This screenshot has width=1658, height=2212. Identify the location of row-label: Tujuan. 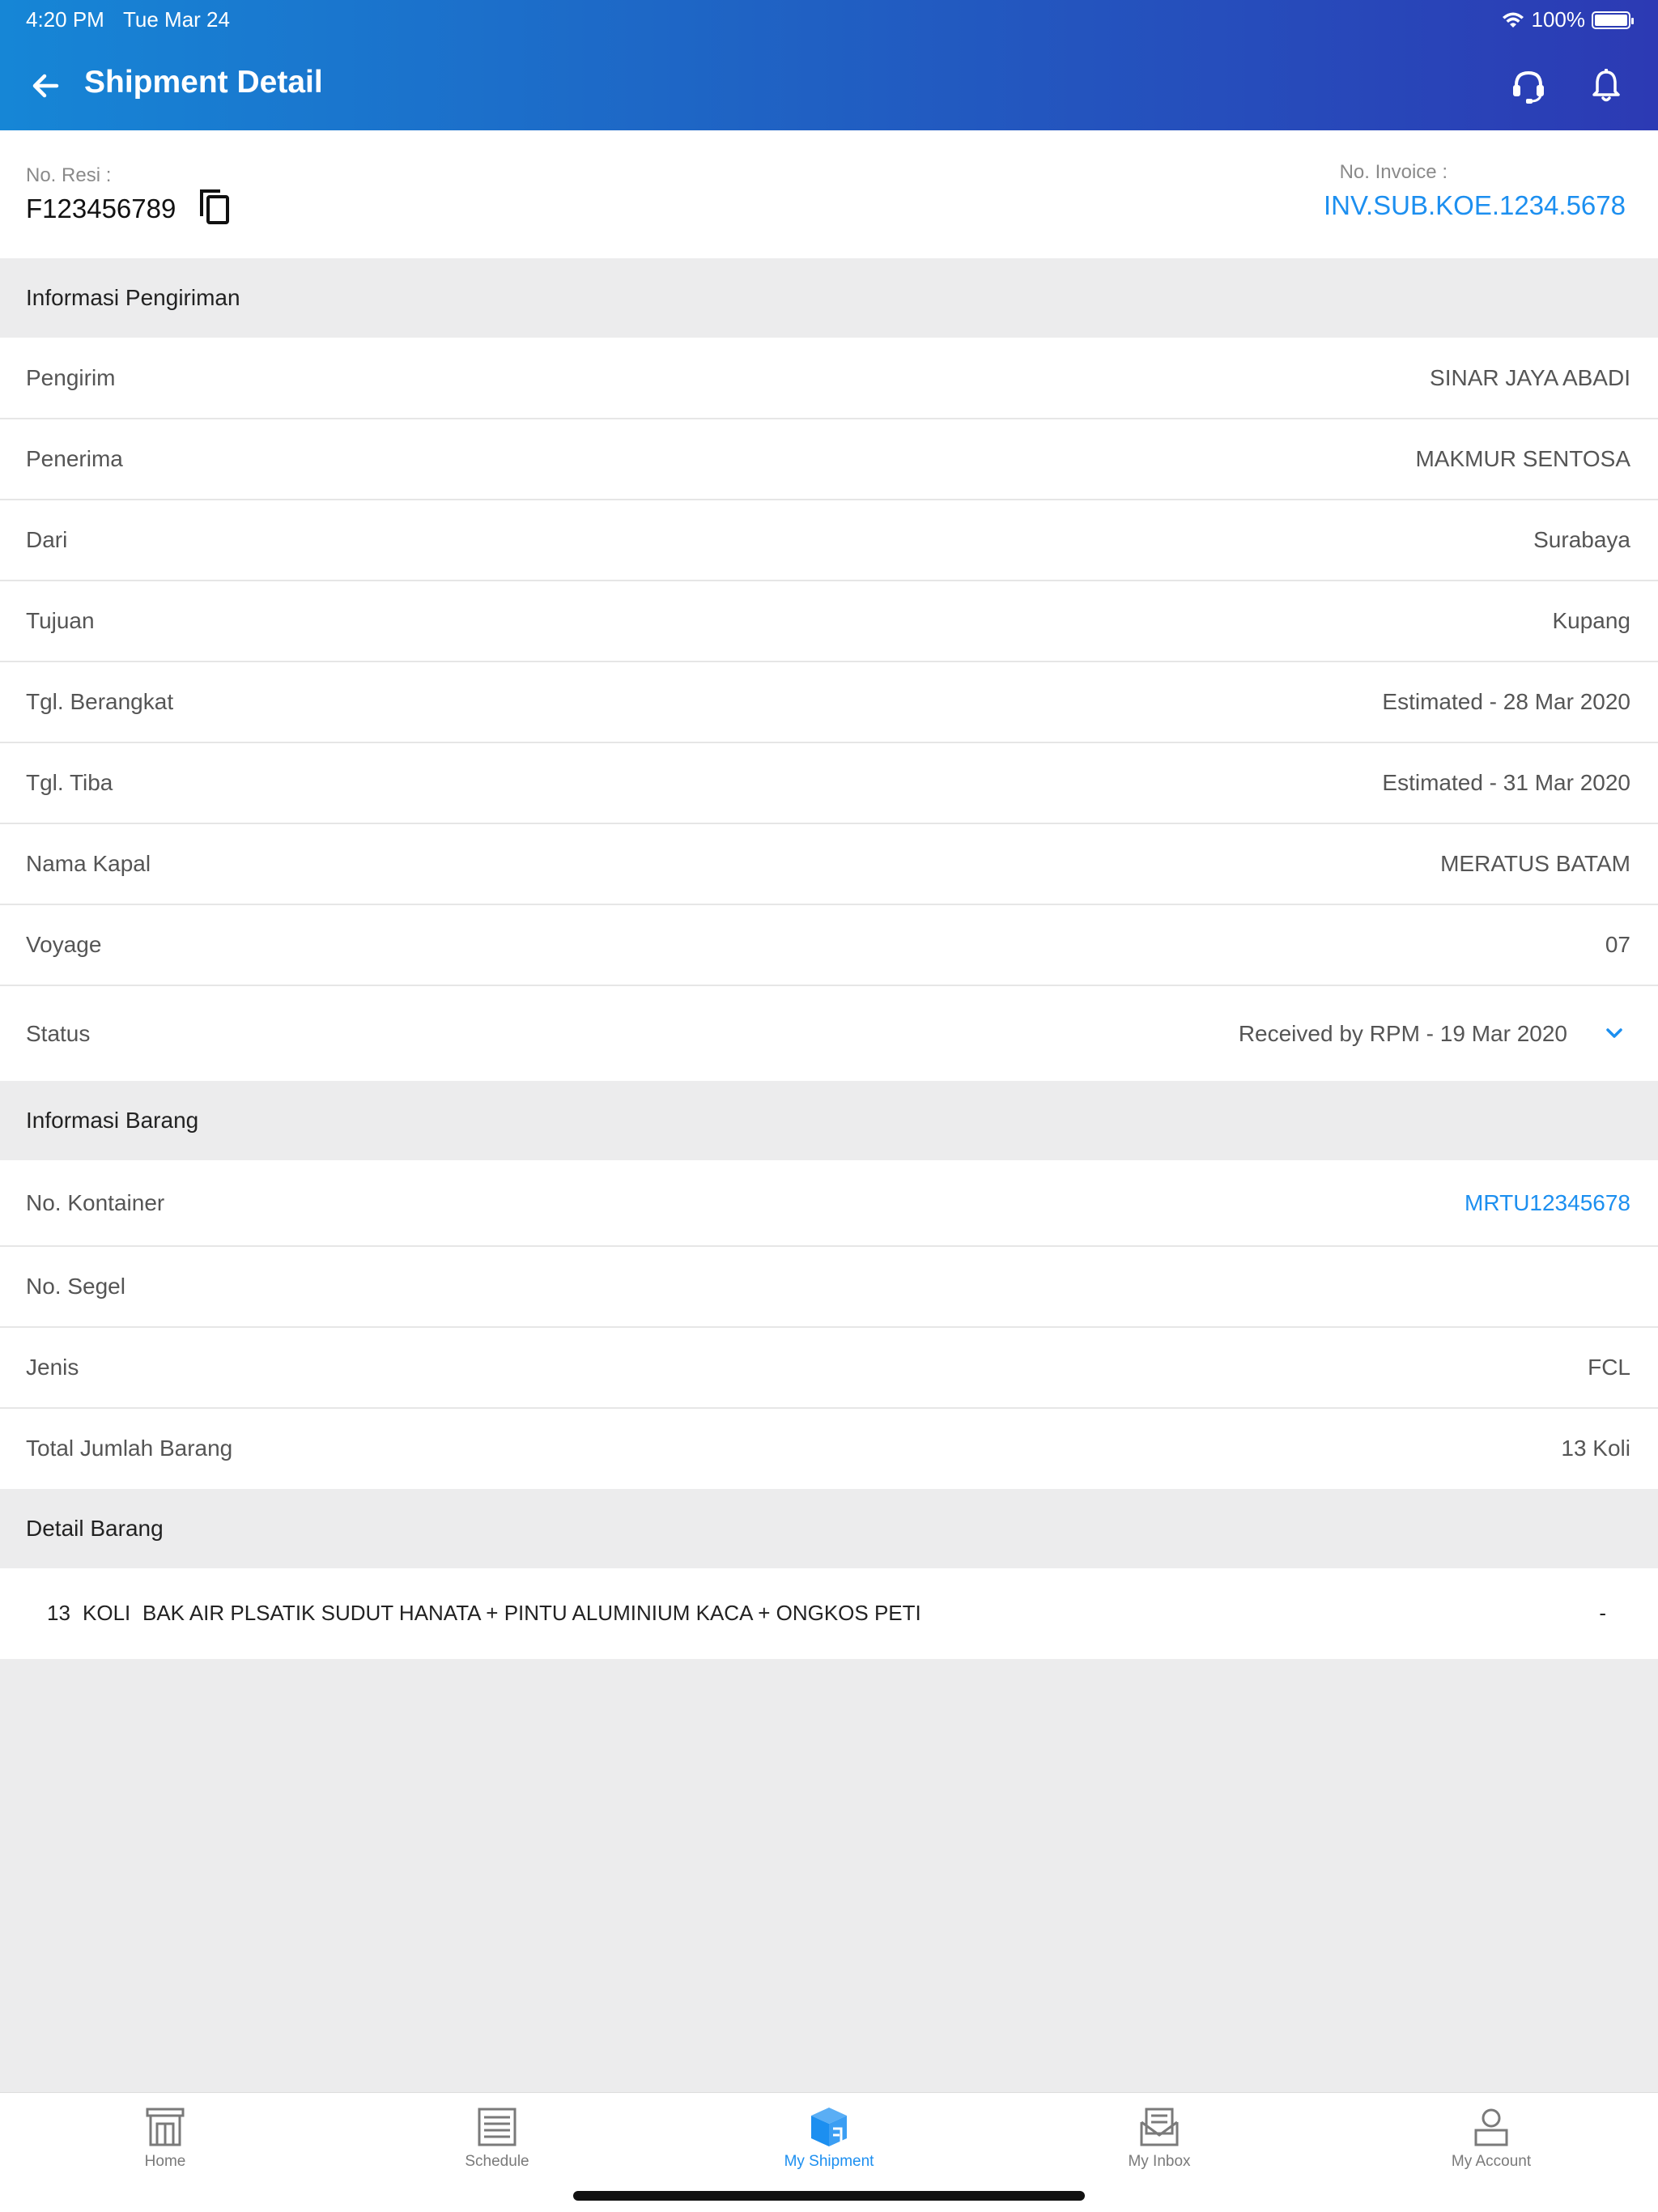
(60, 620).